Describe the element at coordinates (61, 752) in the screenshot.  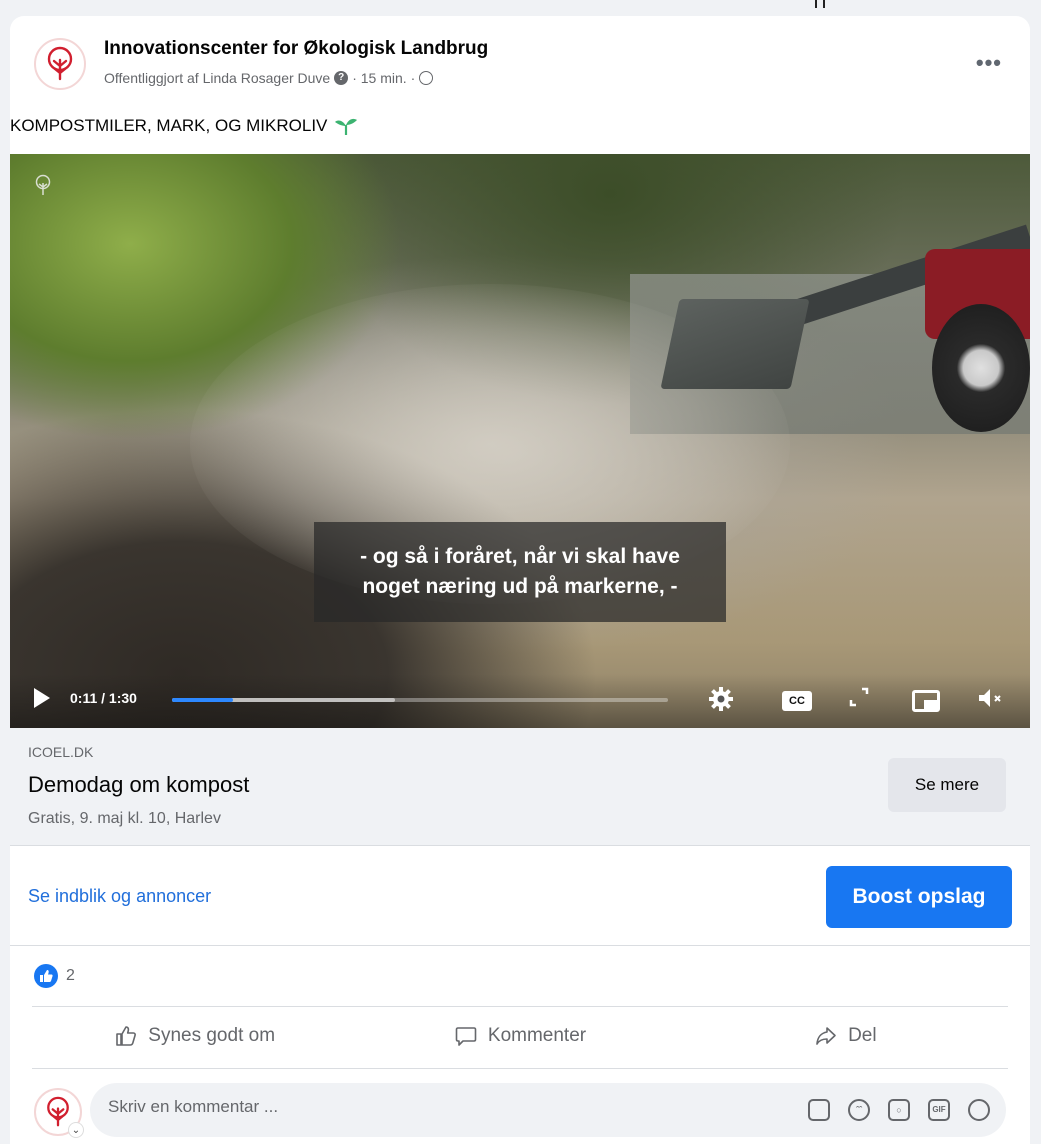
I see `link-domain: ICOEL.DK` at that location.